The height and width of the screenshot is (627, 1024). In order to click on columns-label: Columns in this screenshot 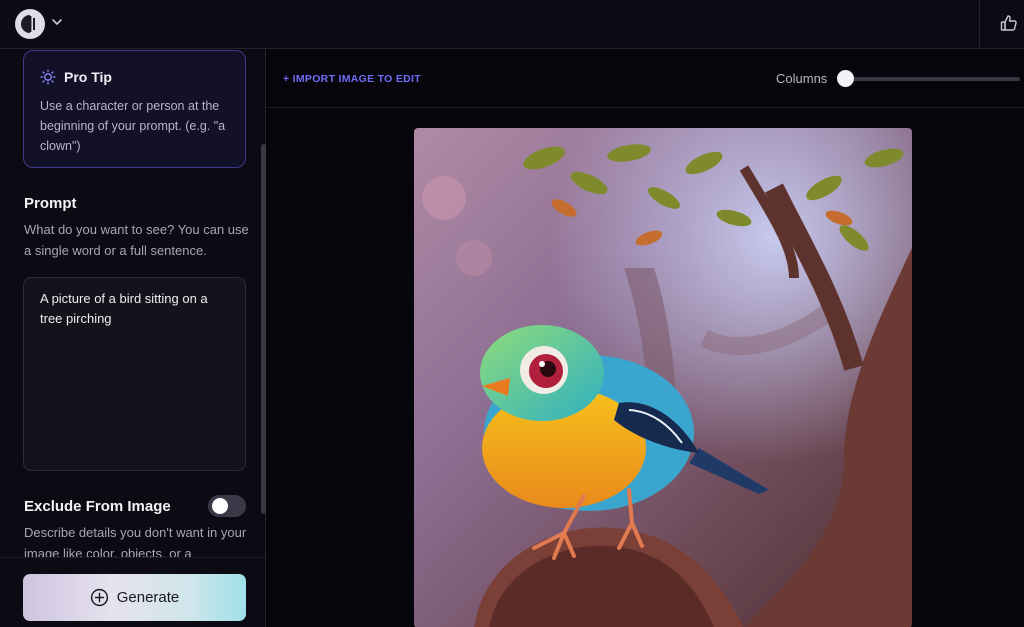, I will do `click(802, 78)`.